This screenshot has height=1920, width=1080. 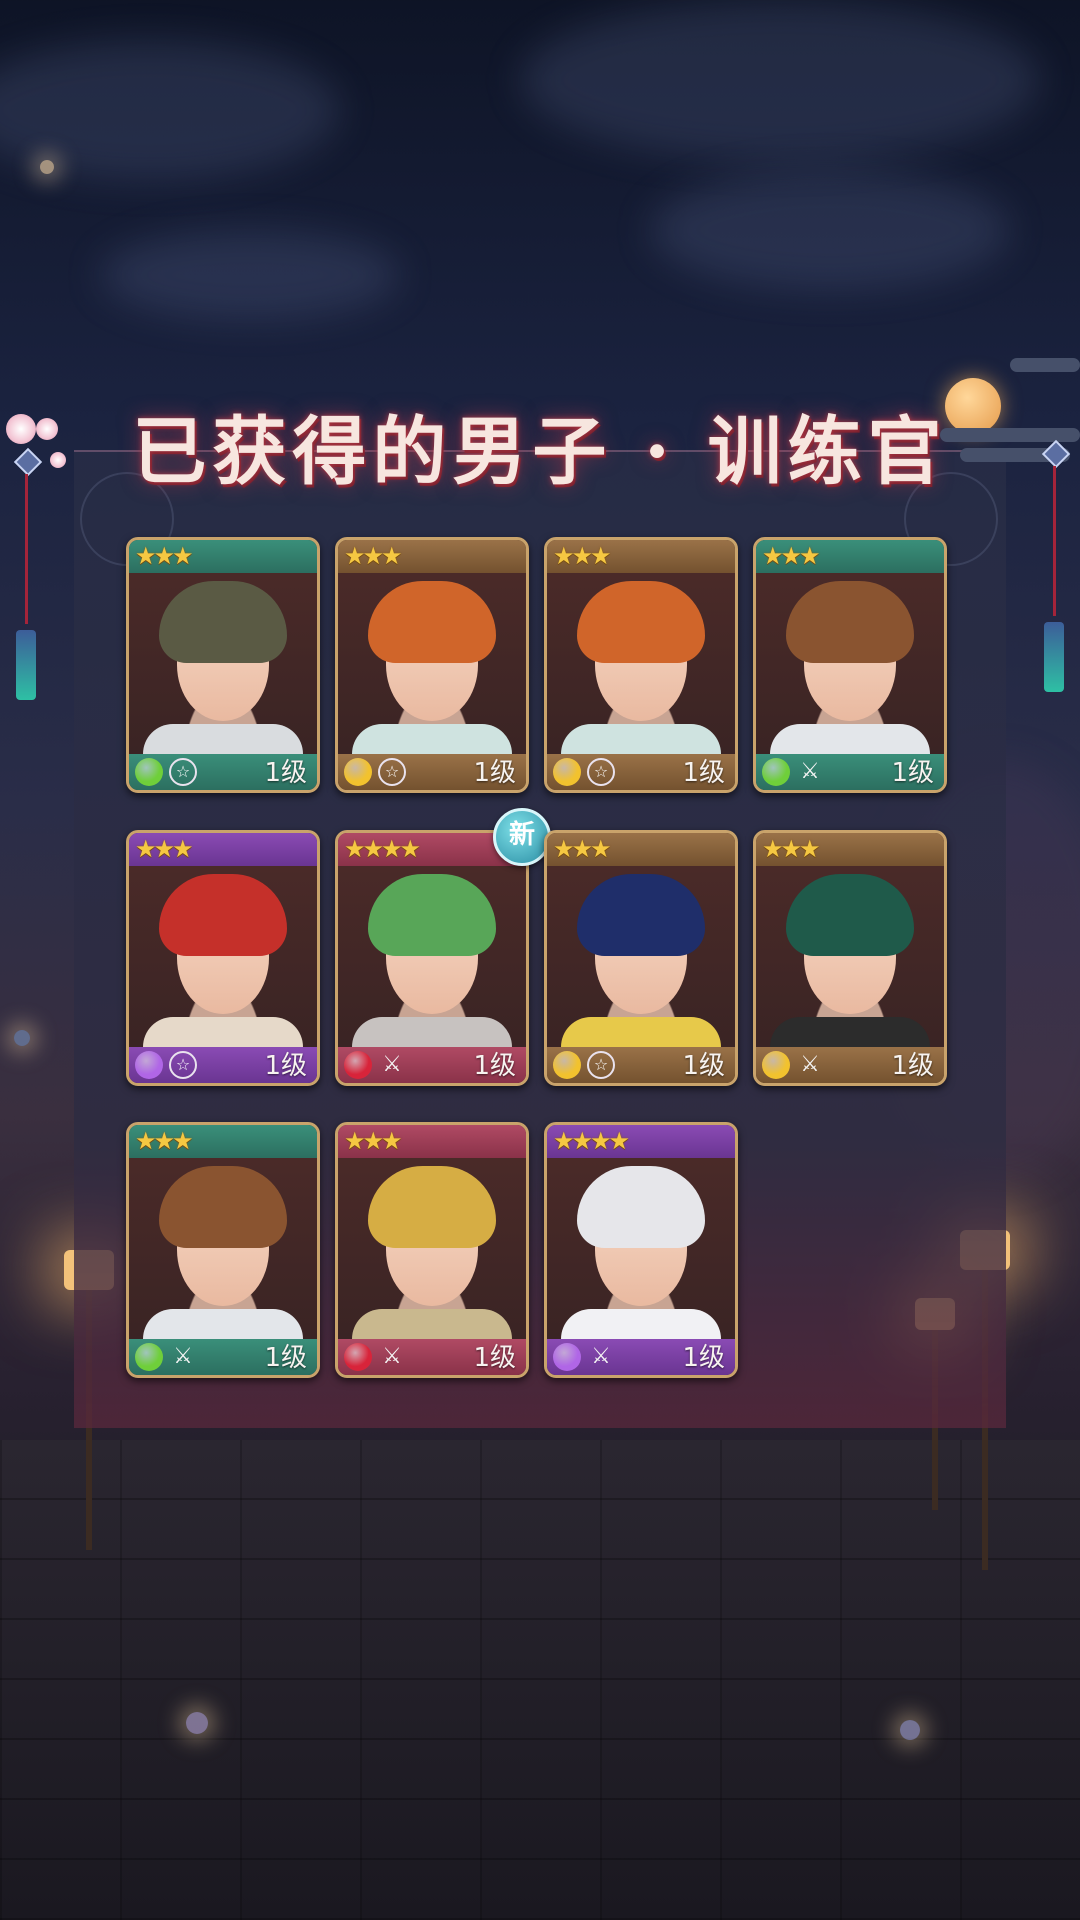 What do you see at coordinates (1045, 365) in the screenshot?
I see `cloud-ornament` at bounding box center [1045, 365].